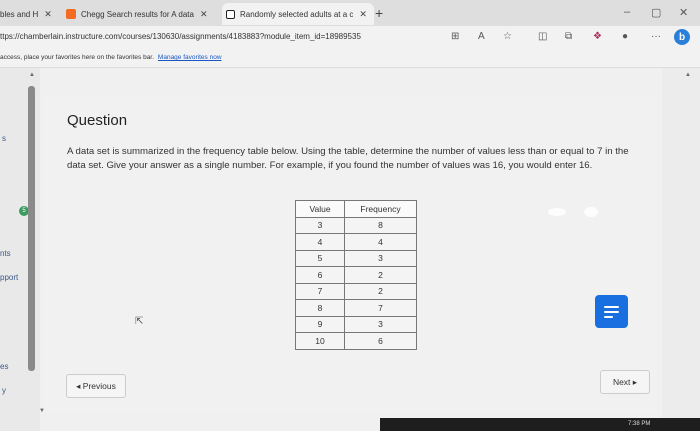 This screenshot has height=431, width=700. I want to click on new-tab-button: +, so click(379, 13).